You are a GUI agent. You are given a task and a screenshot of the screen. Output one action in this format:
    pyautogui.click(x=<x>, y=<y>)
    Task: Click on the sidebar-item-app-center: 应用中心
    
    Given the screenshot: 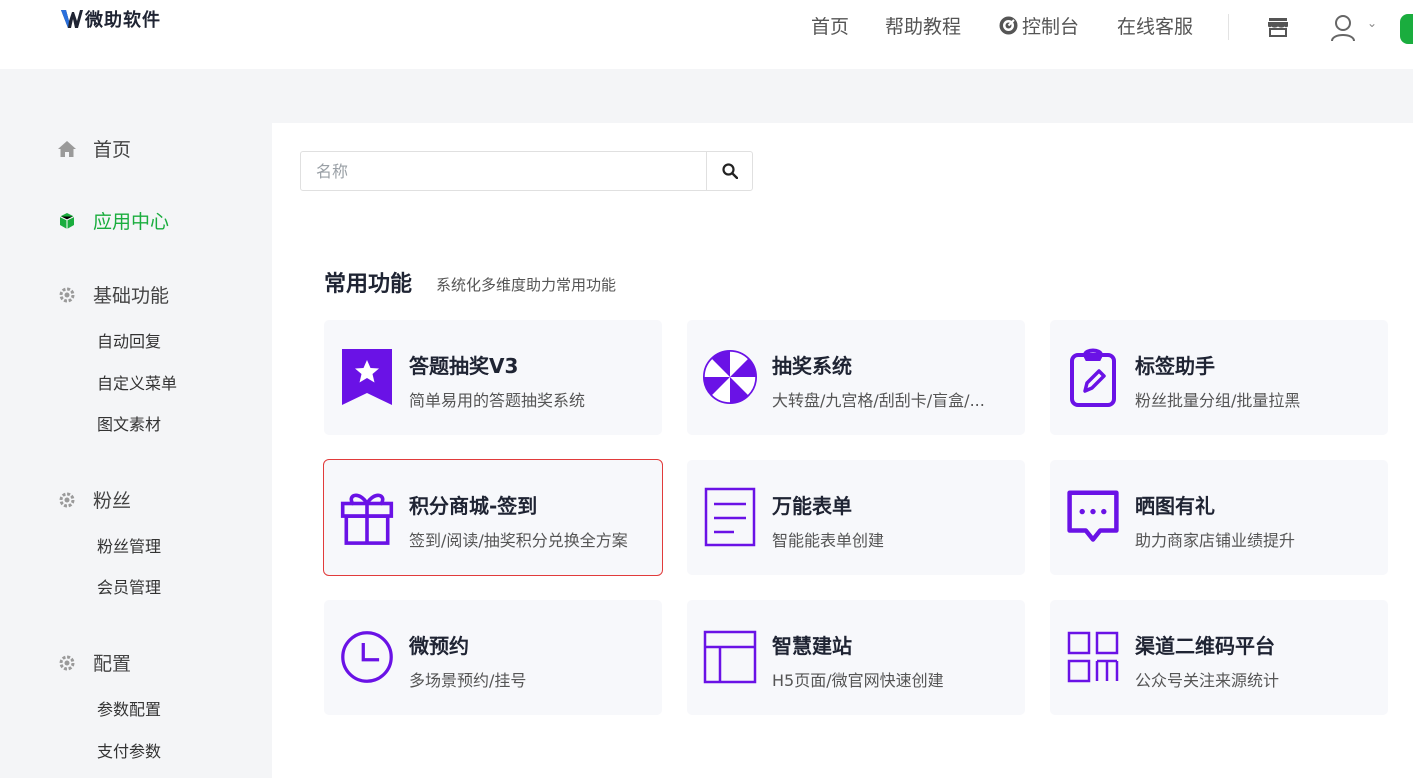 What is the action you would take?
    pyautogui.click(x=113, y=220)
    